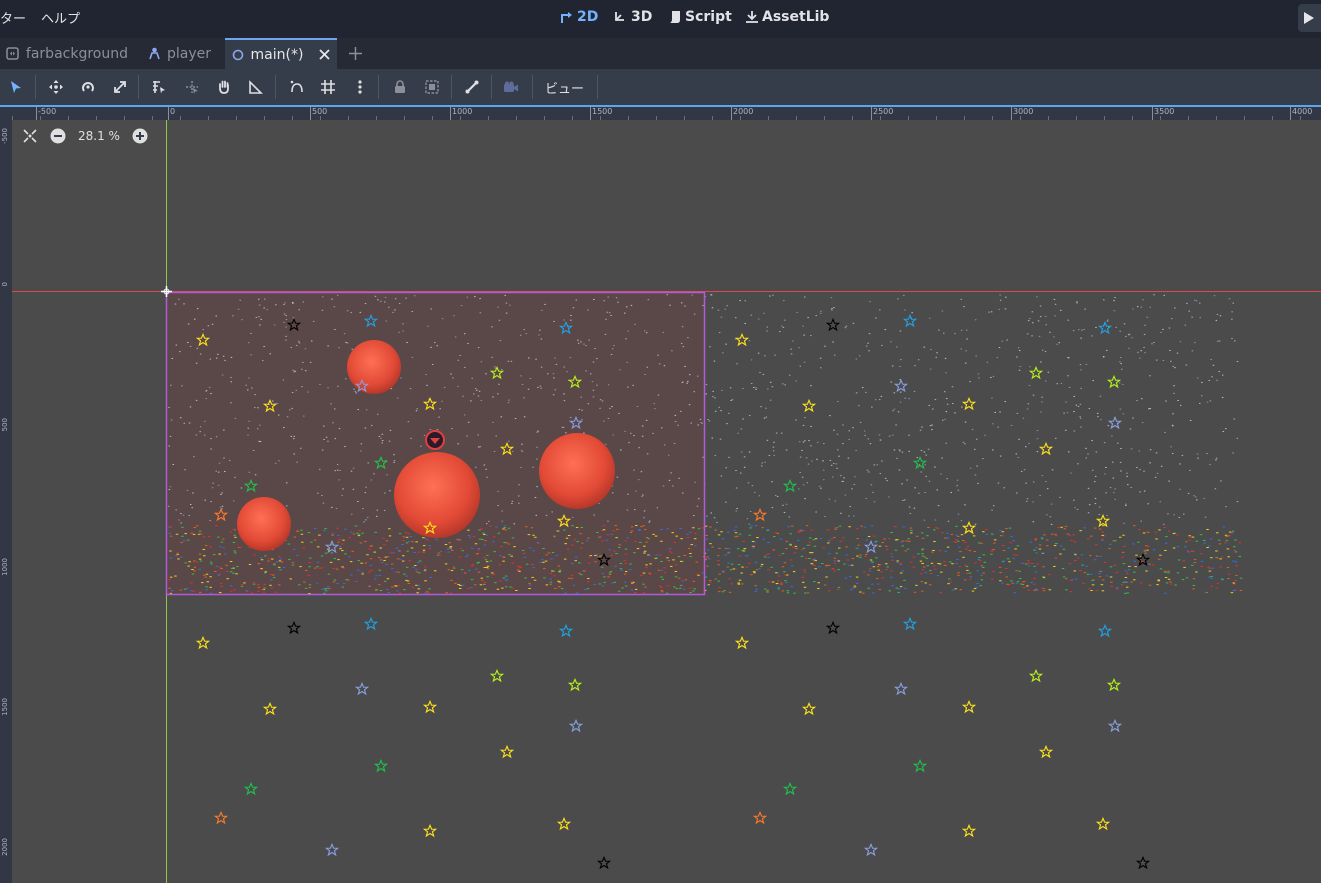  What do you see at coordinates (297, 87) in the screenshot?
I see `smart-snap-button` at bounding box center [297, 87].